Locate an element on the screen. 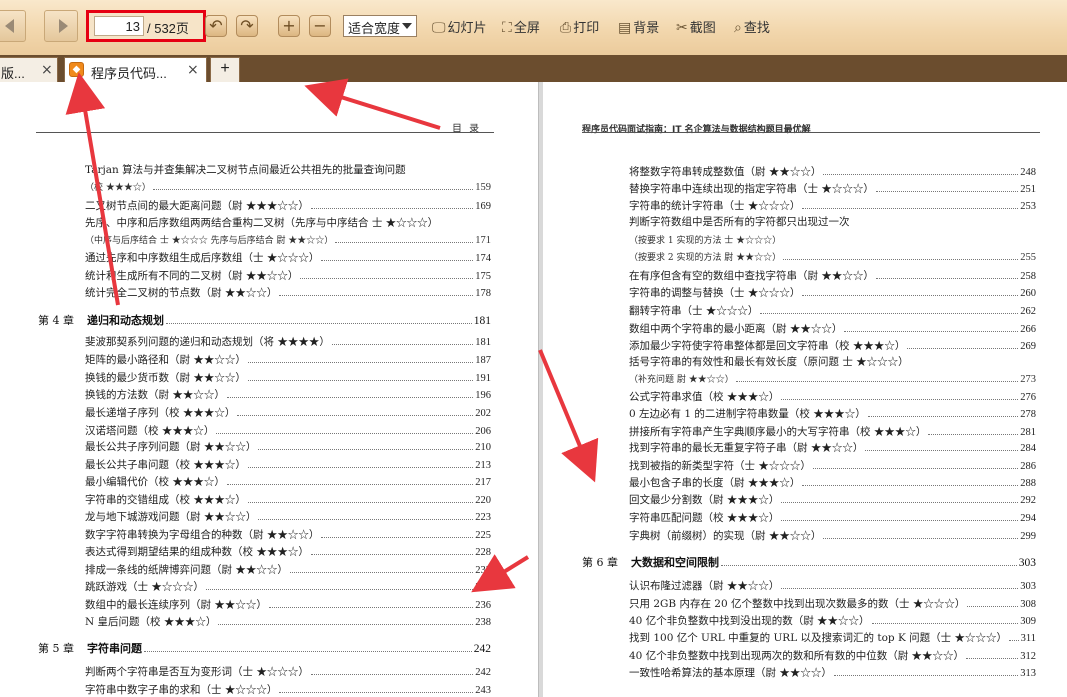 The width and height of the screenshot is (1067, 697). toc-entry: 通过先序和中序数组生成后序数组（士 ★☆☆☆） 174 is located at coordinates (288, 257).